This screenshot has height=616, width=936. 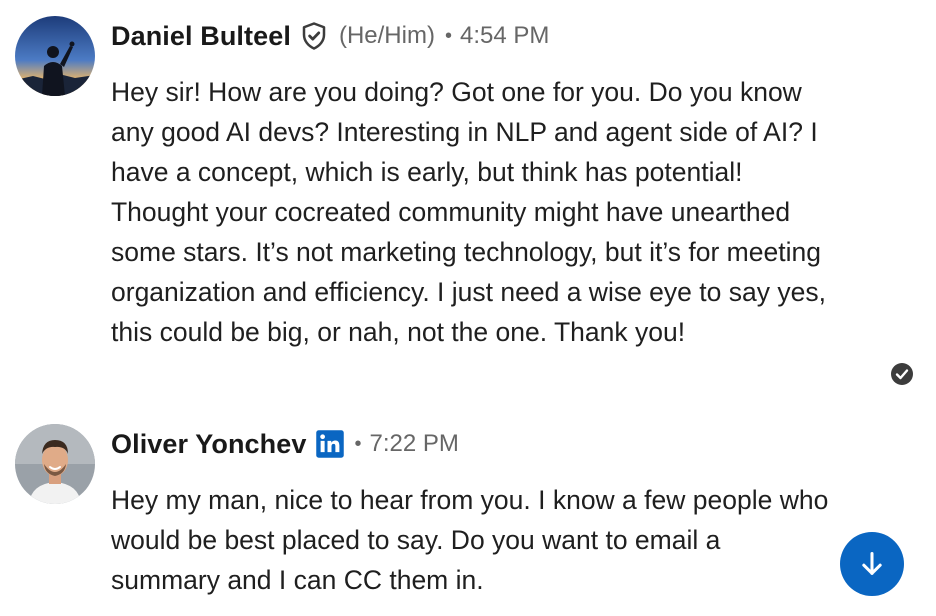 I want to click on seen-check-icon, so click(x=902, y=374).